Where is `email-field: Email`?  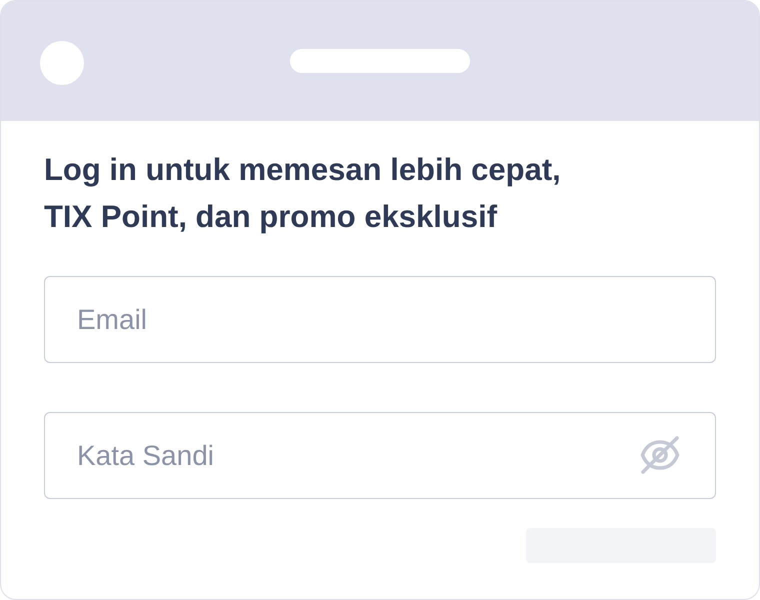
email-field: Email is located at coordinates (380, 319).